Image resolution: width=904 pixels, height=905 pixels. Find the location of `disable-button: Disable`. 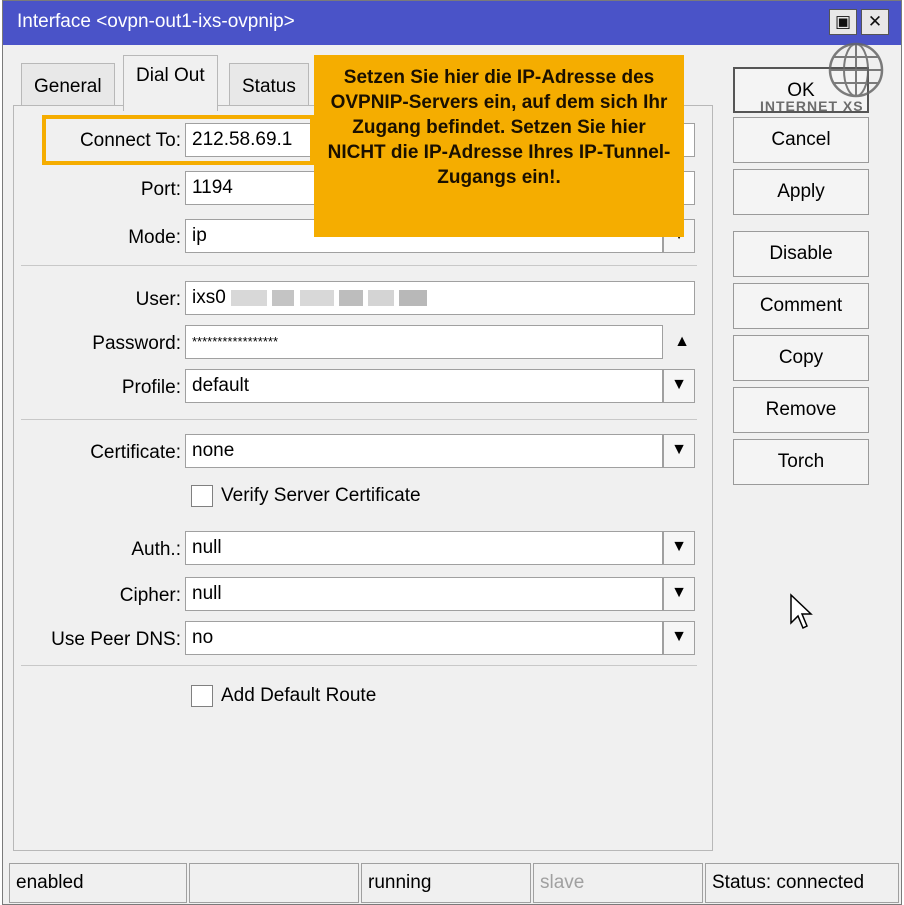

disable-button: Disable is located at coordinates (801, 254).